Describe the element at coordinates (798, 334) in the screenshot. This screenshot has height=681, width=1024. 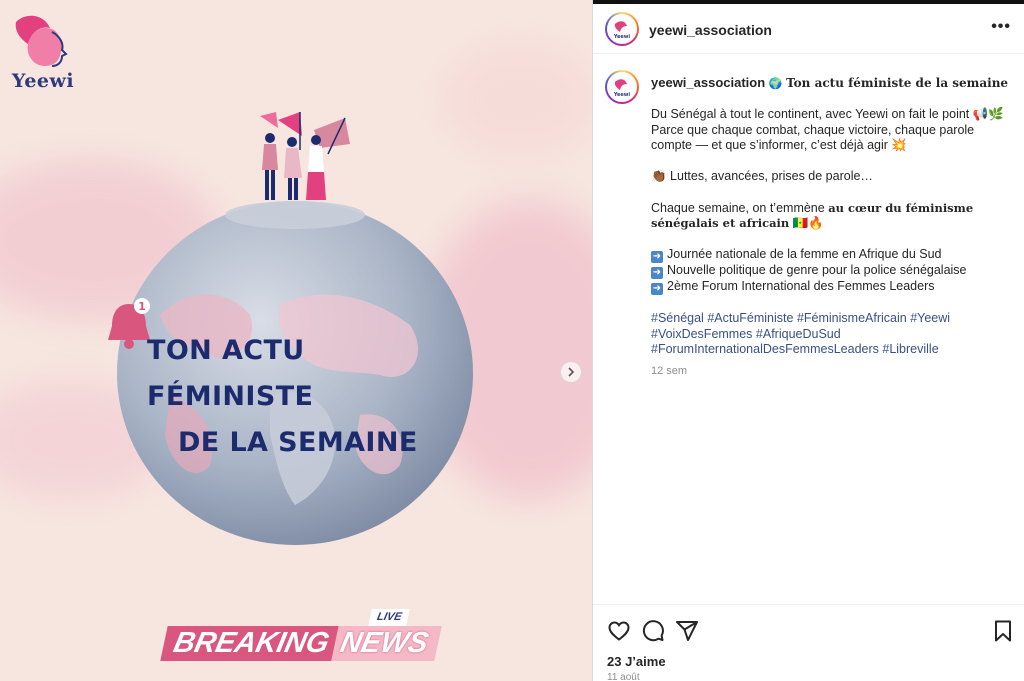
I see `hashtag-link: #AfriqueDuSud` at that location.